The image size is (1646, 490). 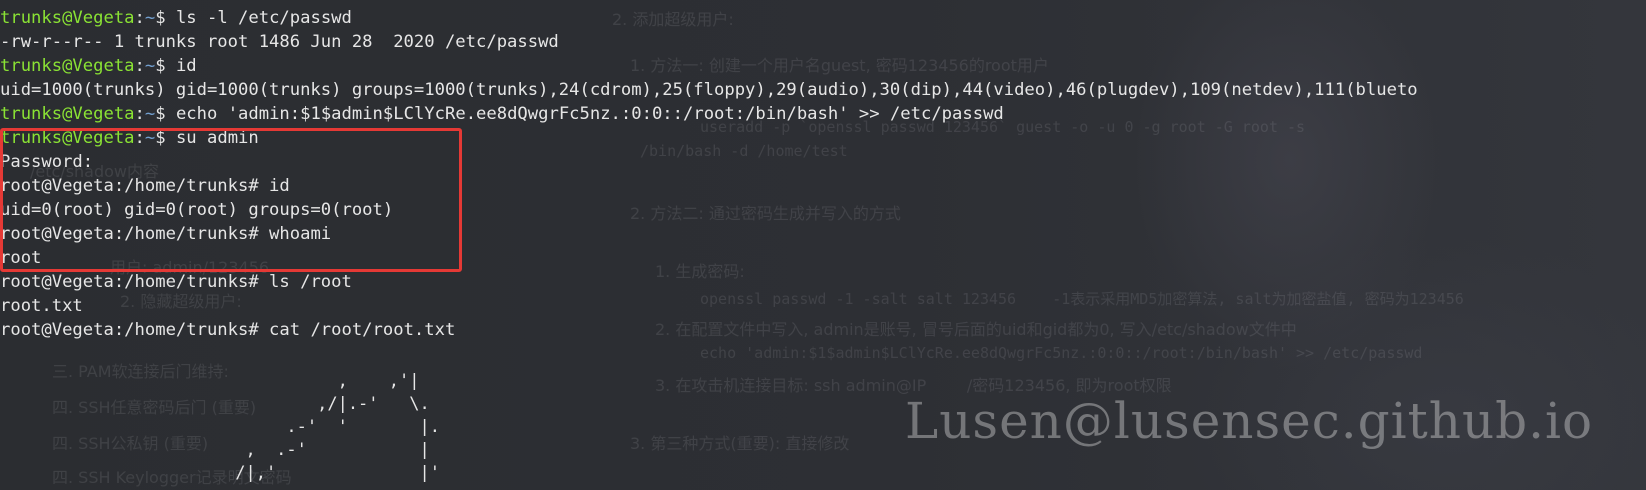 What do you see at coordinates (1249, 421) in the screenshot?
I see `watermark: Lusen@lusensec.github.io` at bounding box center [1249, 421].